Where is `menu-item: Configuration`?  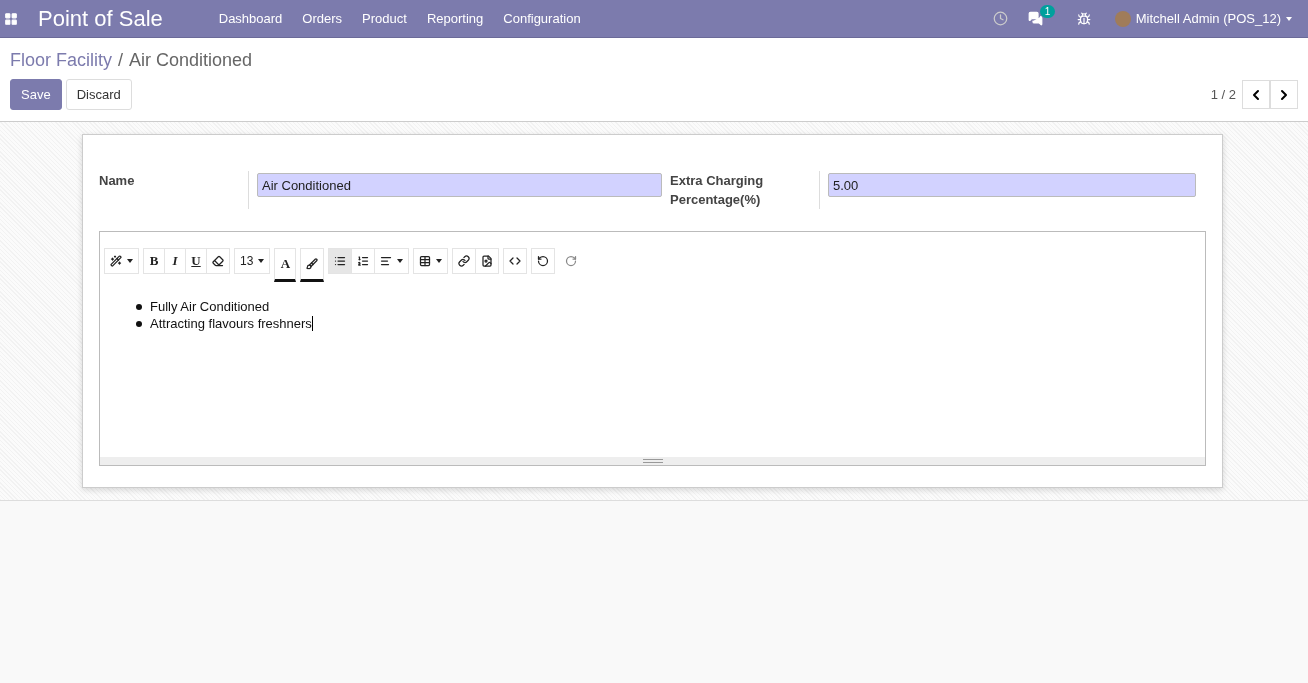
menu-item: Configuration is located at coordinates (542, 18).